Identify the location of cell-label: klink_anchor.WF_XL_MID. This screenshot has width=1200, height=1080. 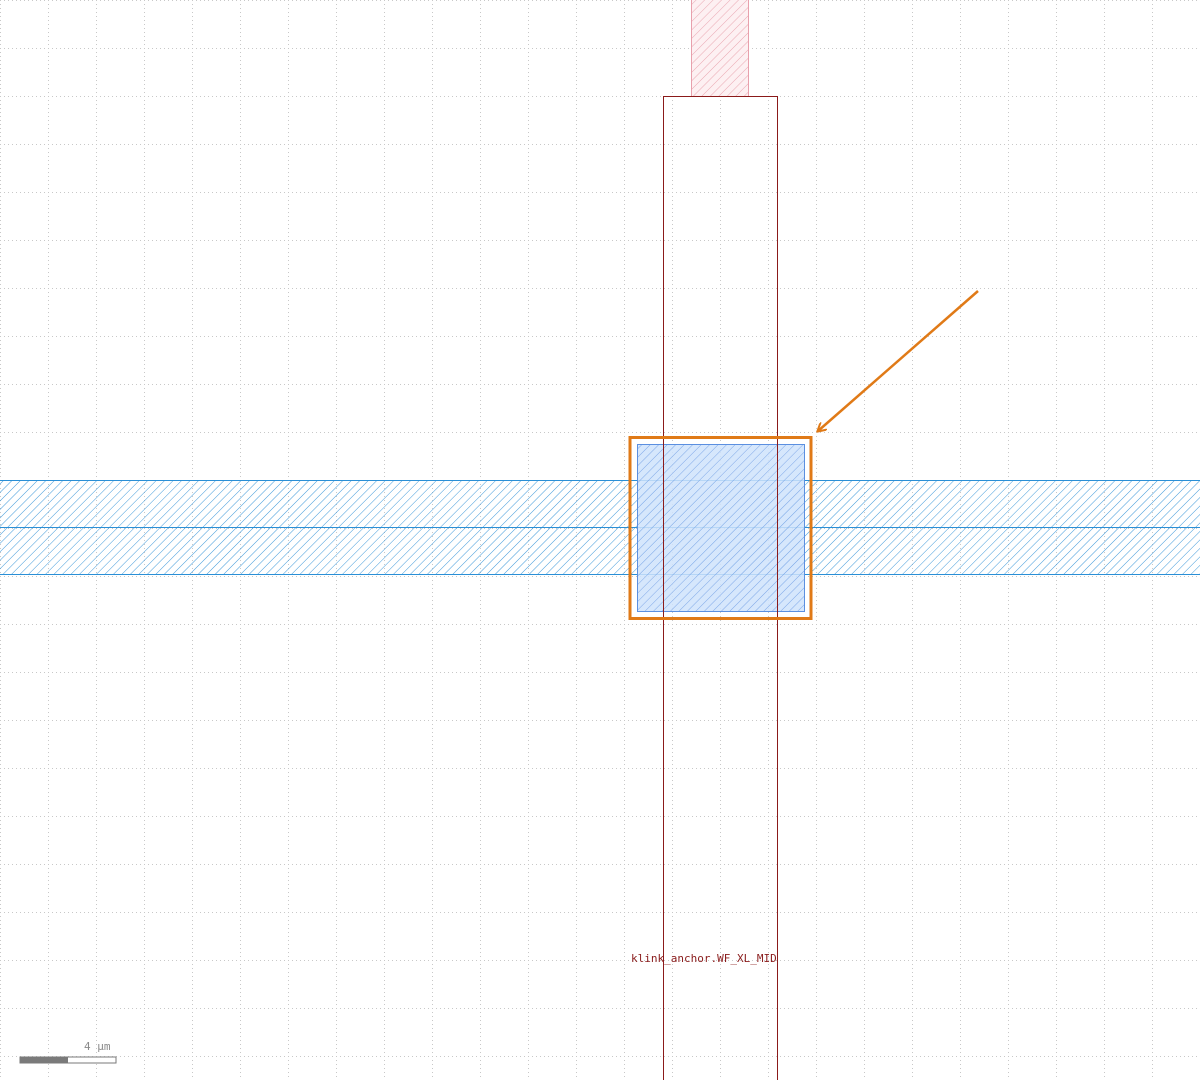
(704, 958).